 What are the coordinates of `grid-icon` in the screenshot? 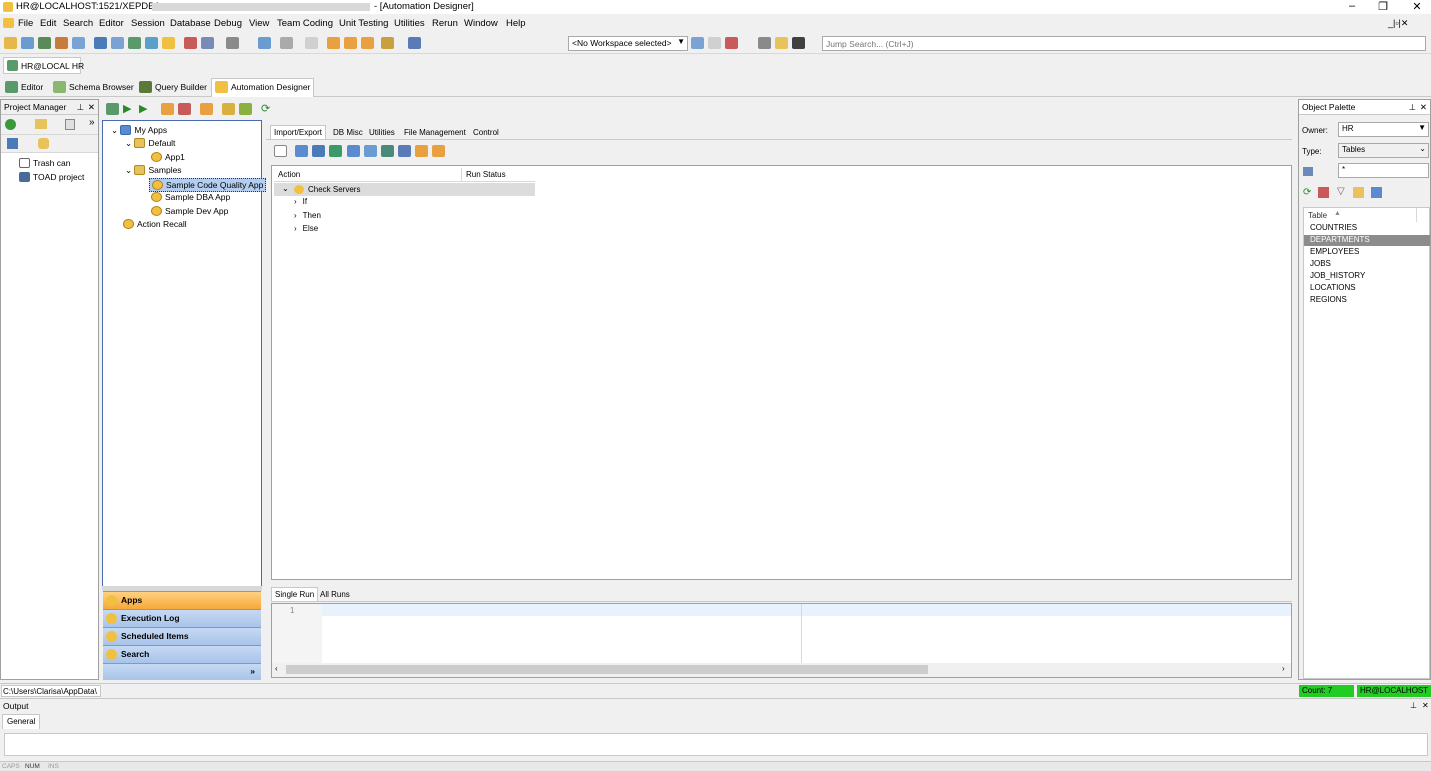 It's located at (100, 43).